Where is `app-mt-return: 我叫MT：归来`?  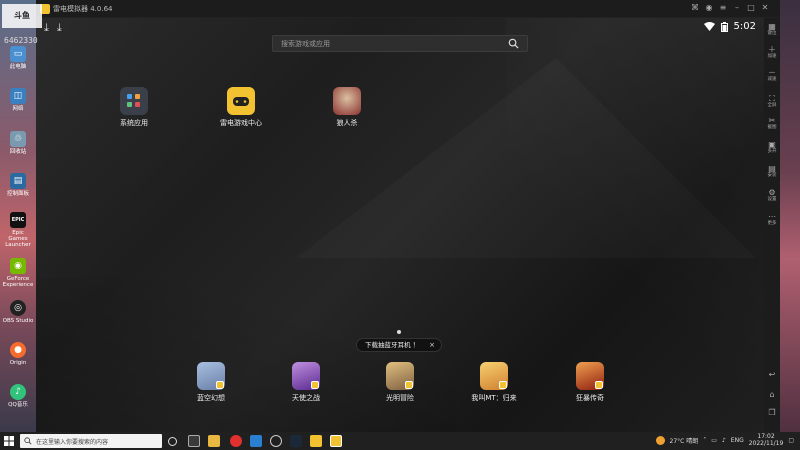 app-mt-return: 我叫MT：归来 is located at coordinates (494, 382).